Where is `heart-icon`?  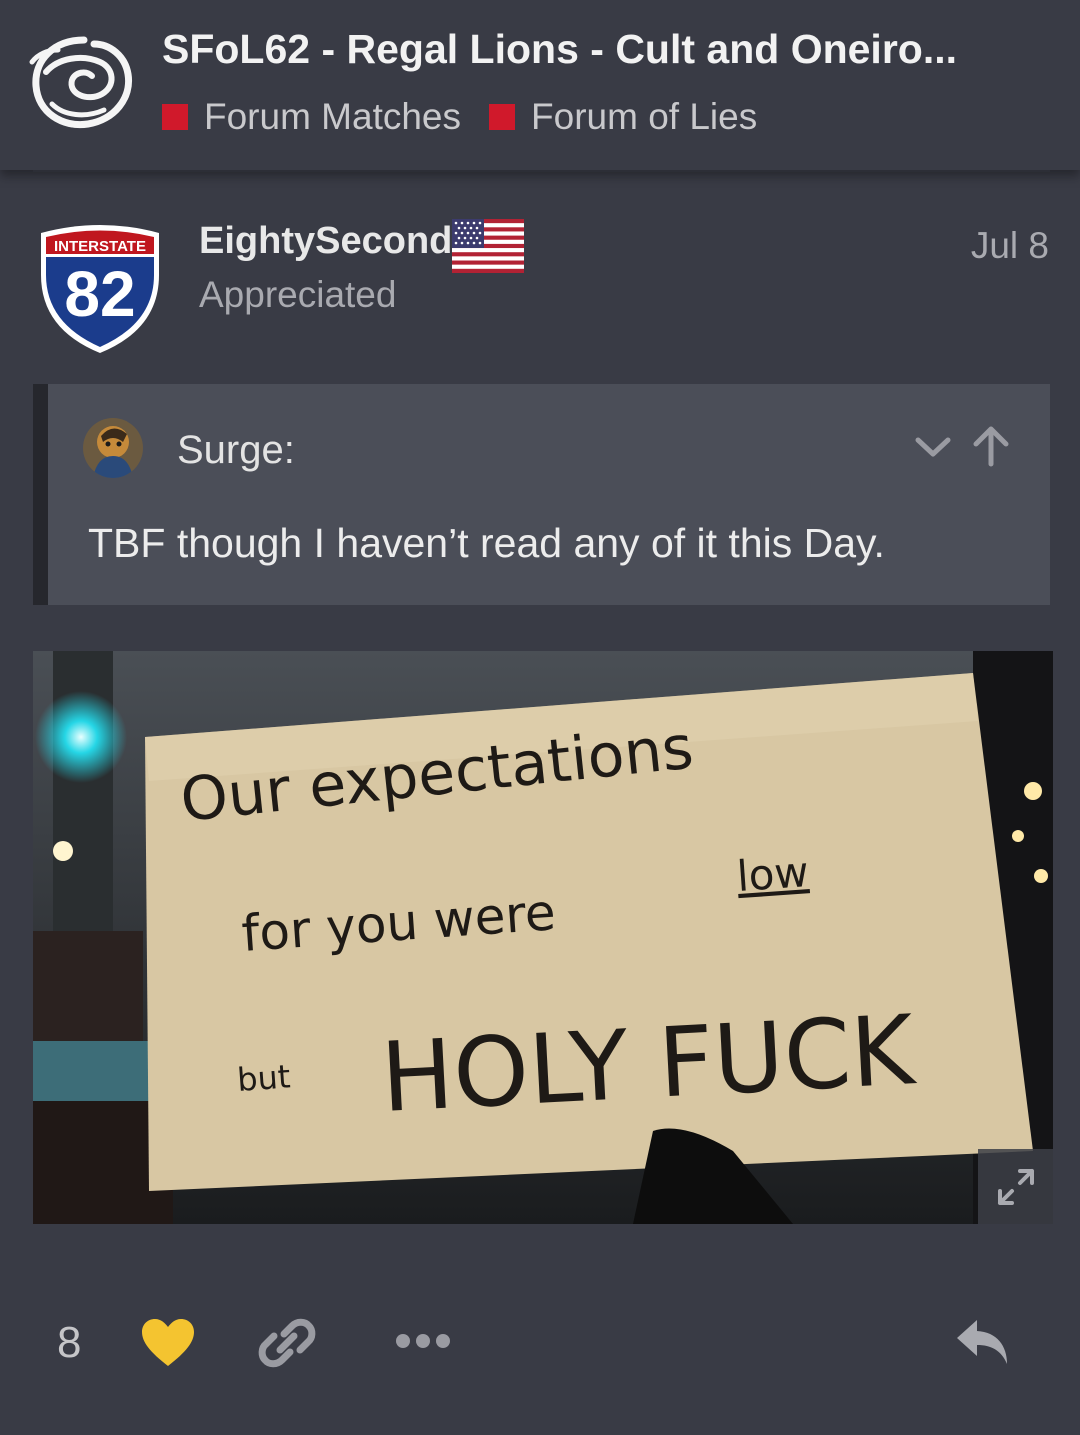
heart-icon is located at coordinates (168, 1343).